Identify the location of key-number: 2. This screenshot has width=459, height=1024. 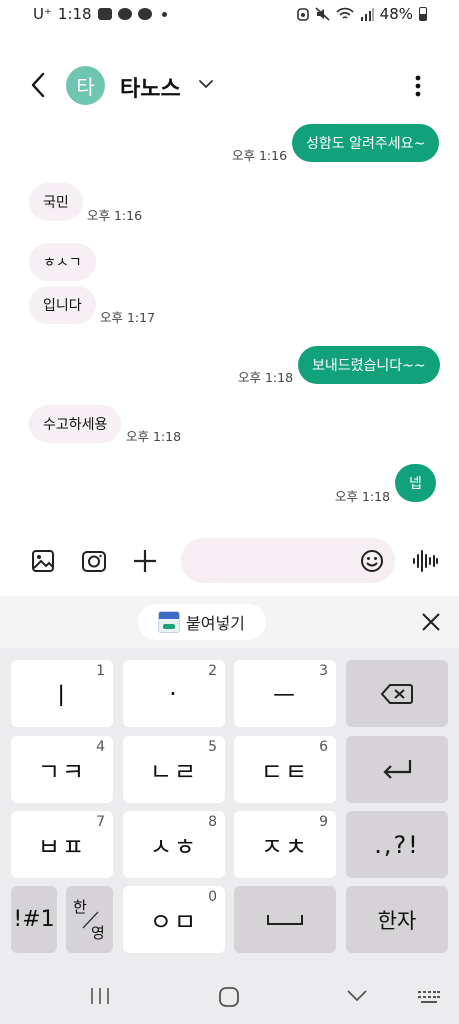
(212, 671).